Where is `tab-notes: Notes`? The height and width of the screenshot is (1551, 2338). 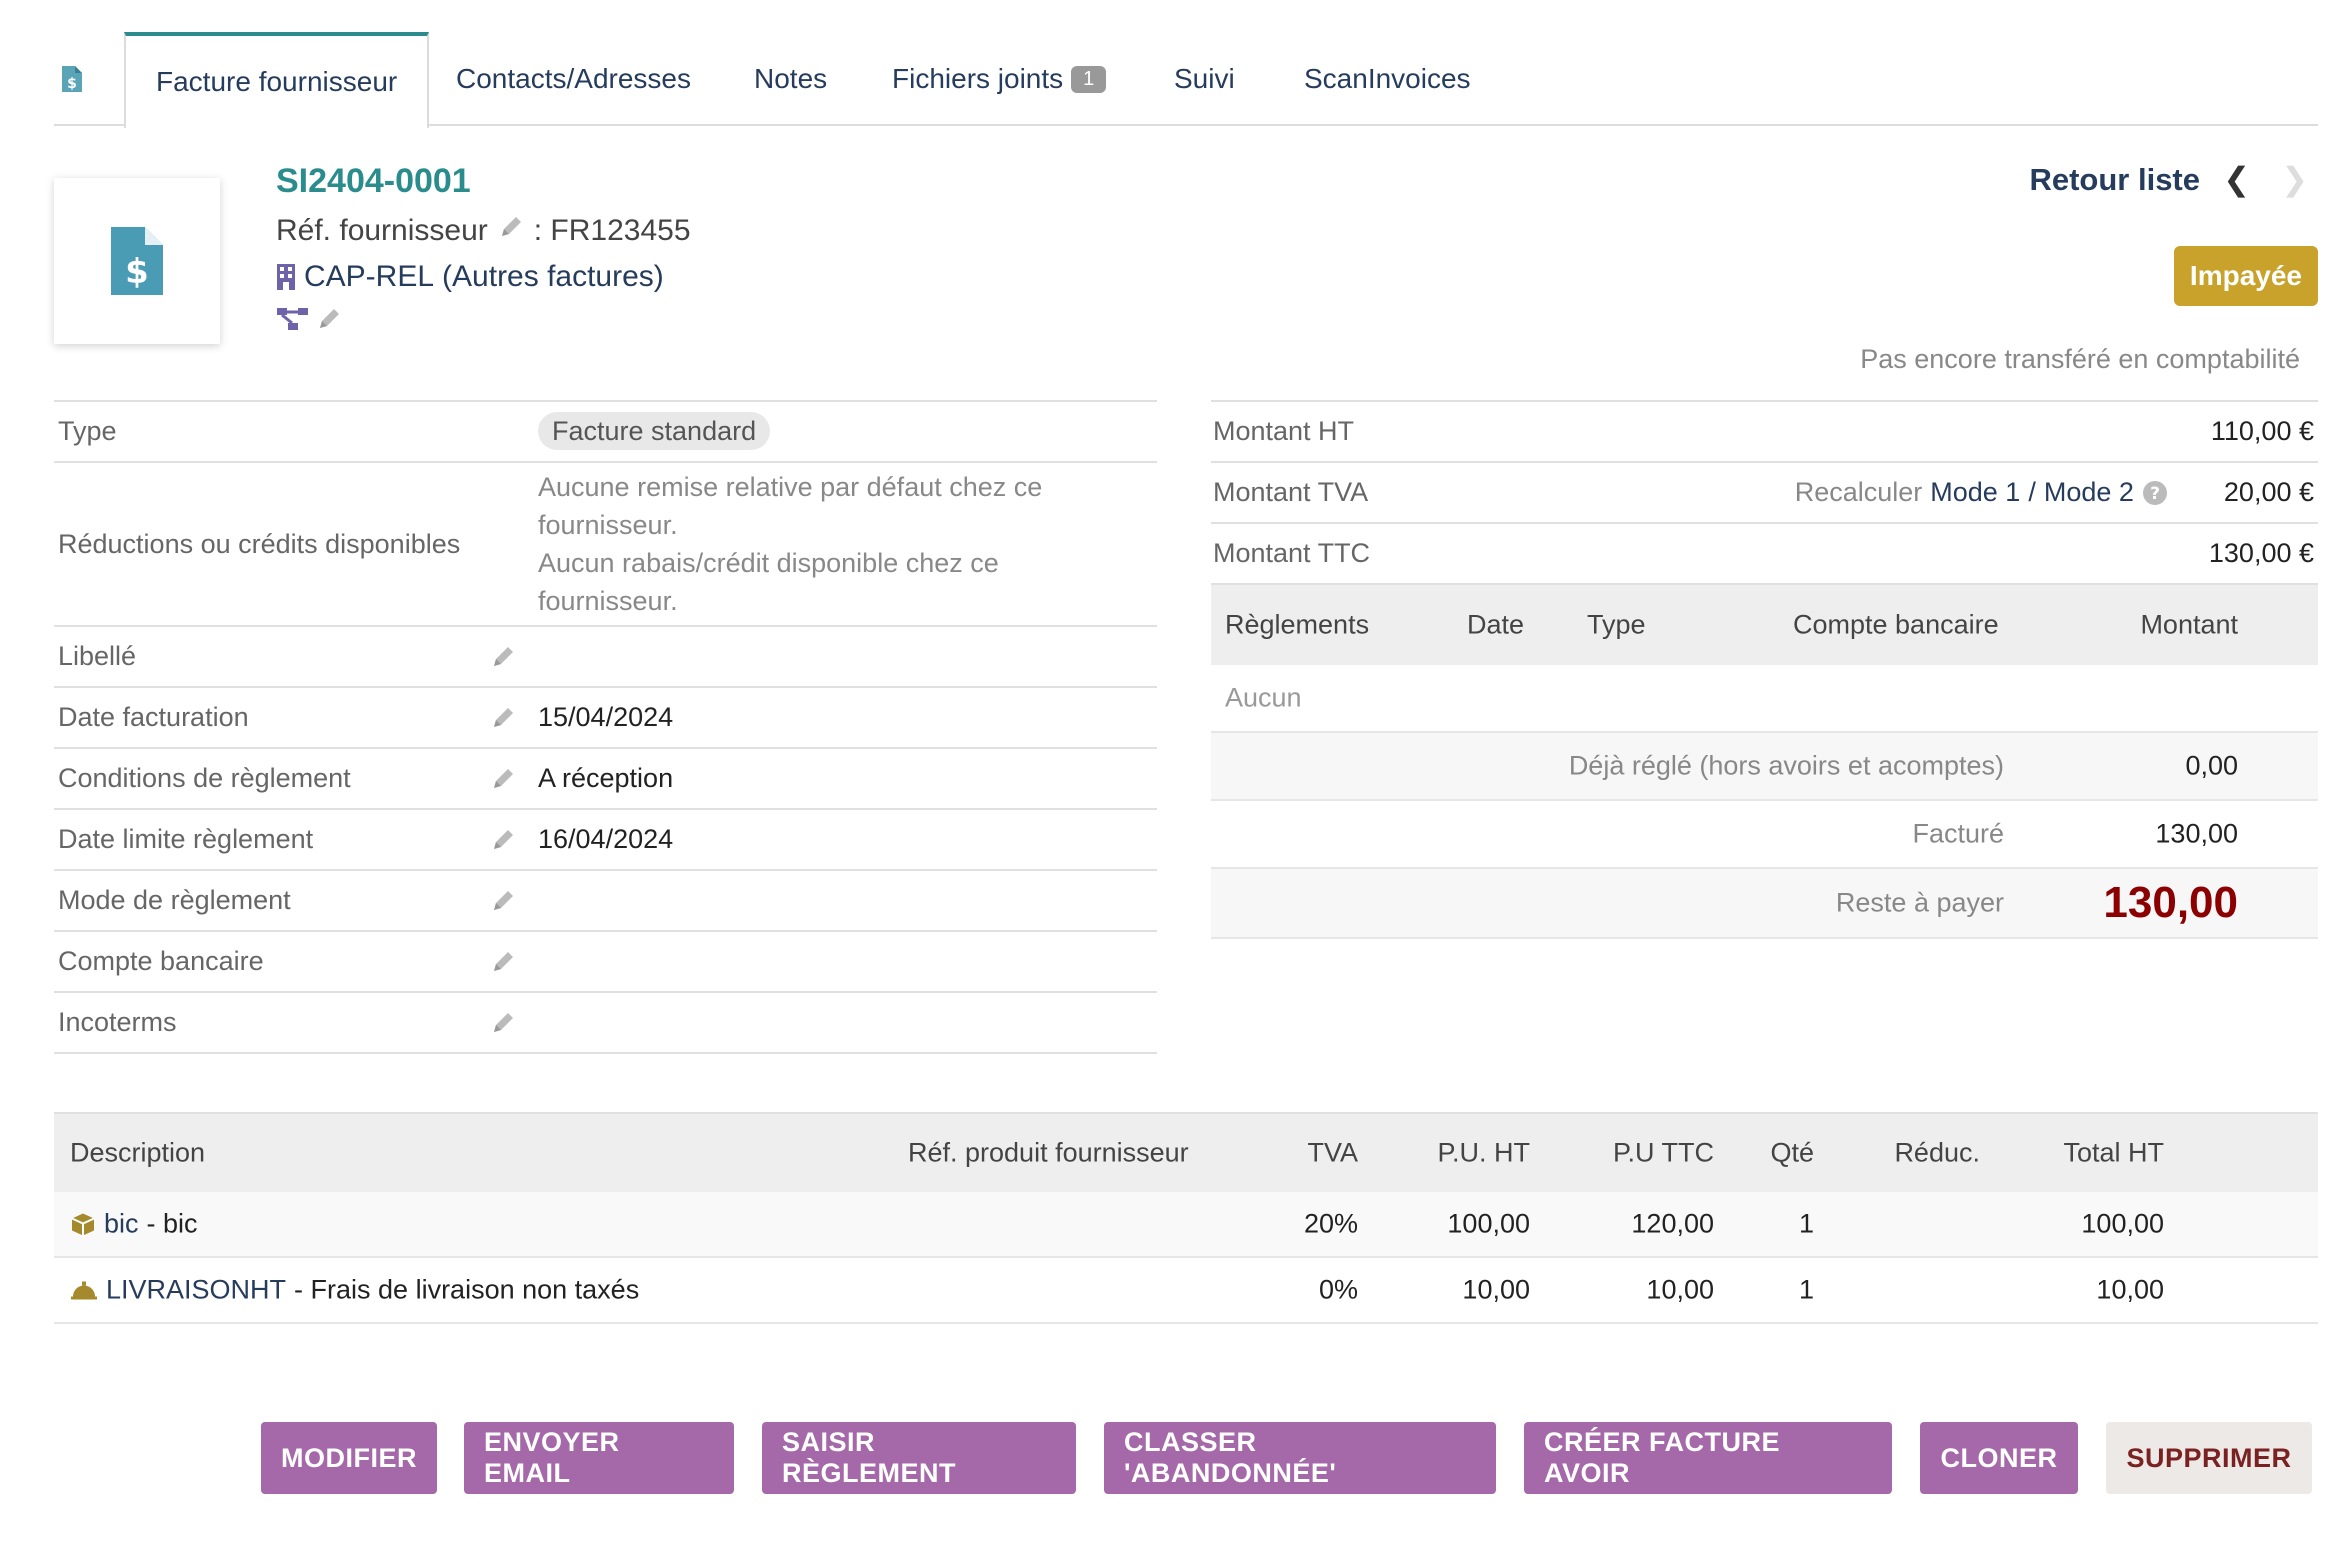
tab-notes: Notes is located at coordinates (790, 79).